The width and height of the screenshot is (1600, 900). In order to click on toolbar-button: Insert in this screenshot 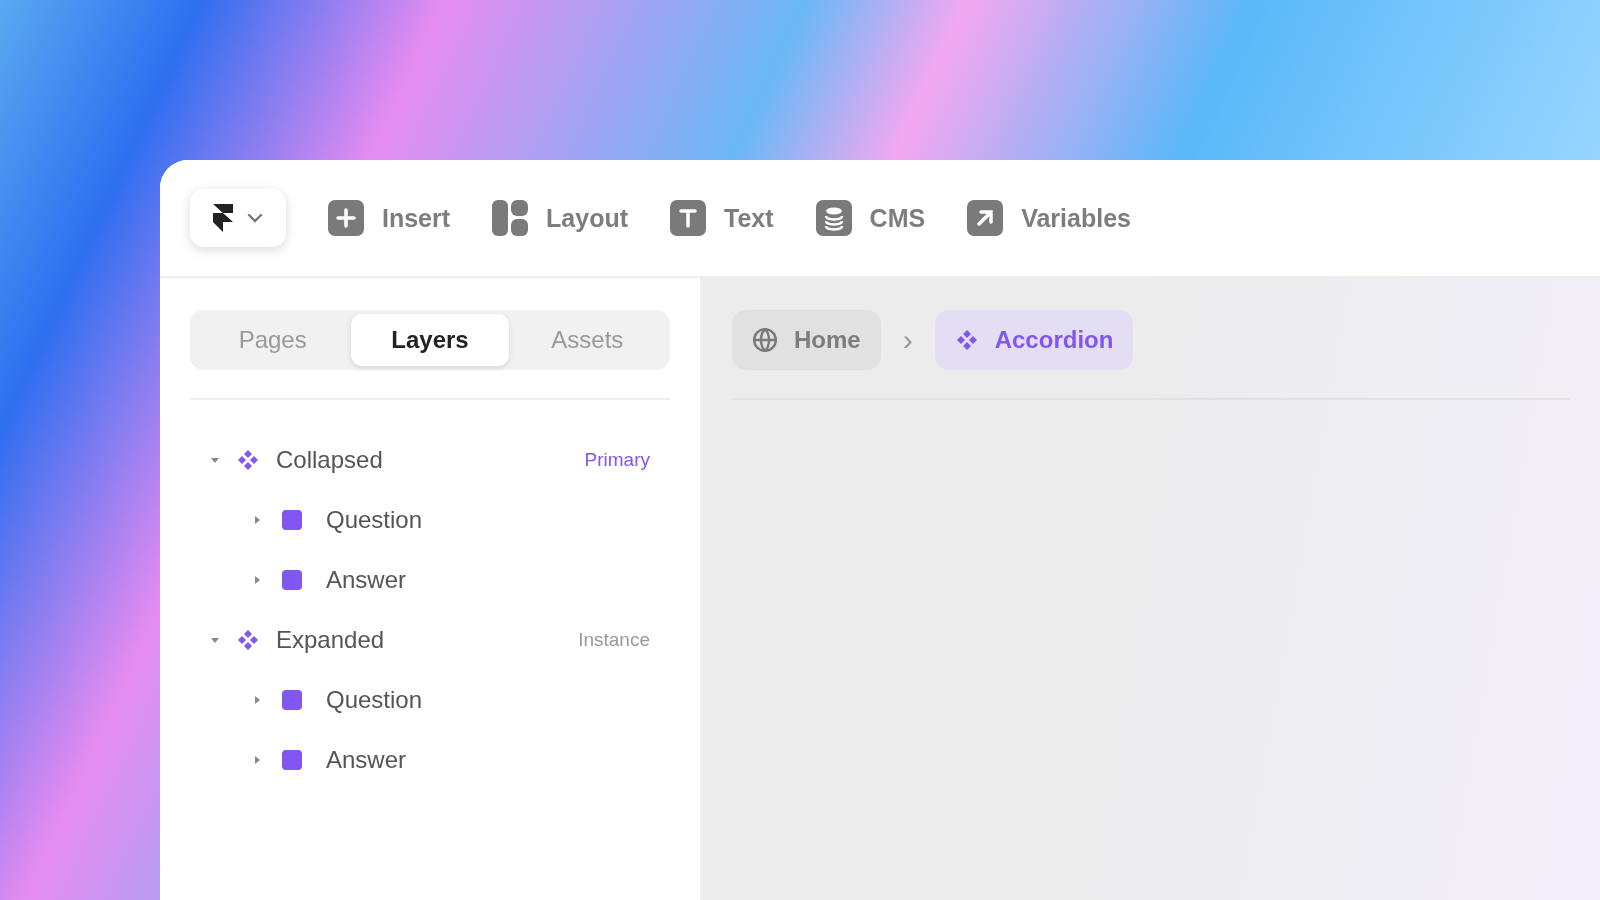, I will do `click(389, 218)`.